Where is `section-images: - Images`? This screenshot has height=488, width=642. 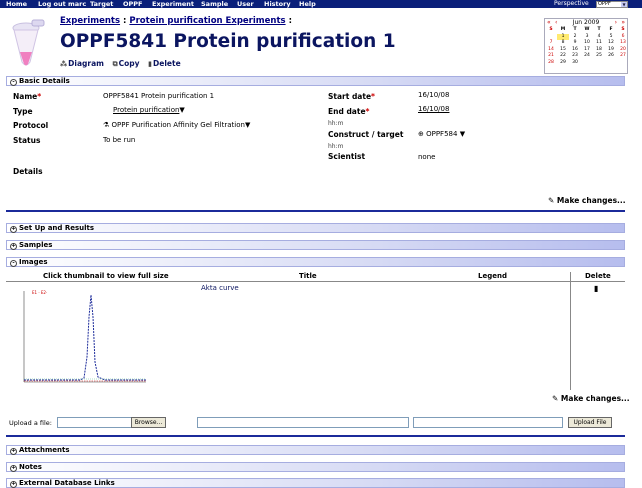 section-images: - Images is located at coordinates (315, 262).